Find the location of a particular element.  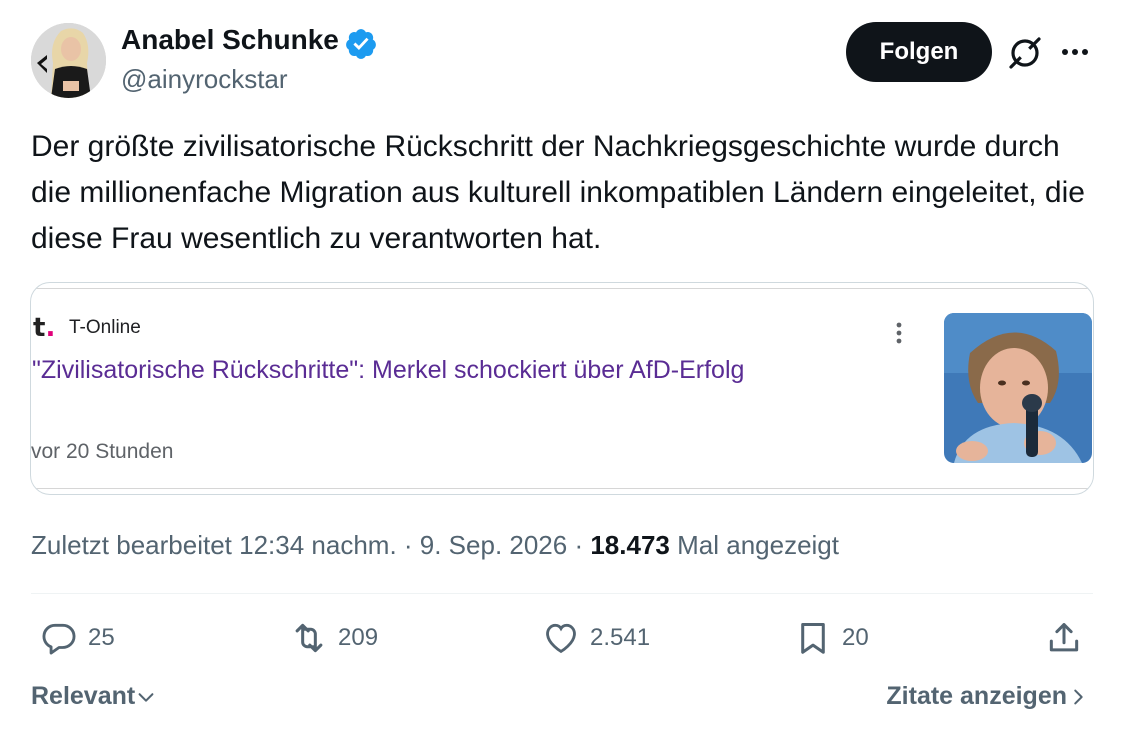

repost-icon is located at coordinates (309, 638).